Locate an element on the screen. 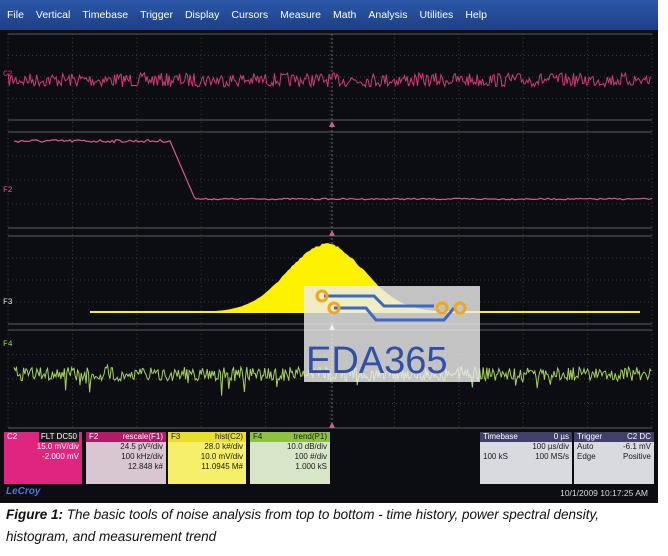 This screenshot has width=668, height=556. f3-func: hist(C2) is located at coordinates (228, 436).